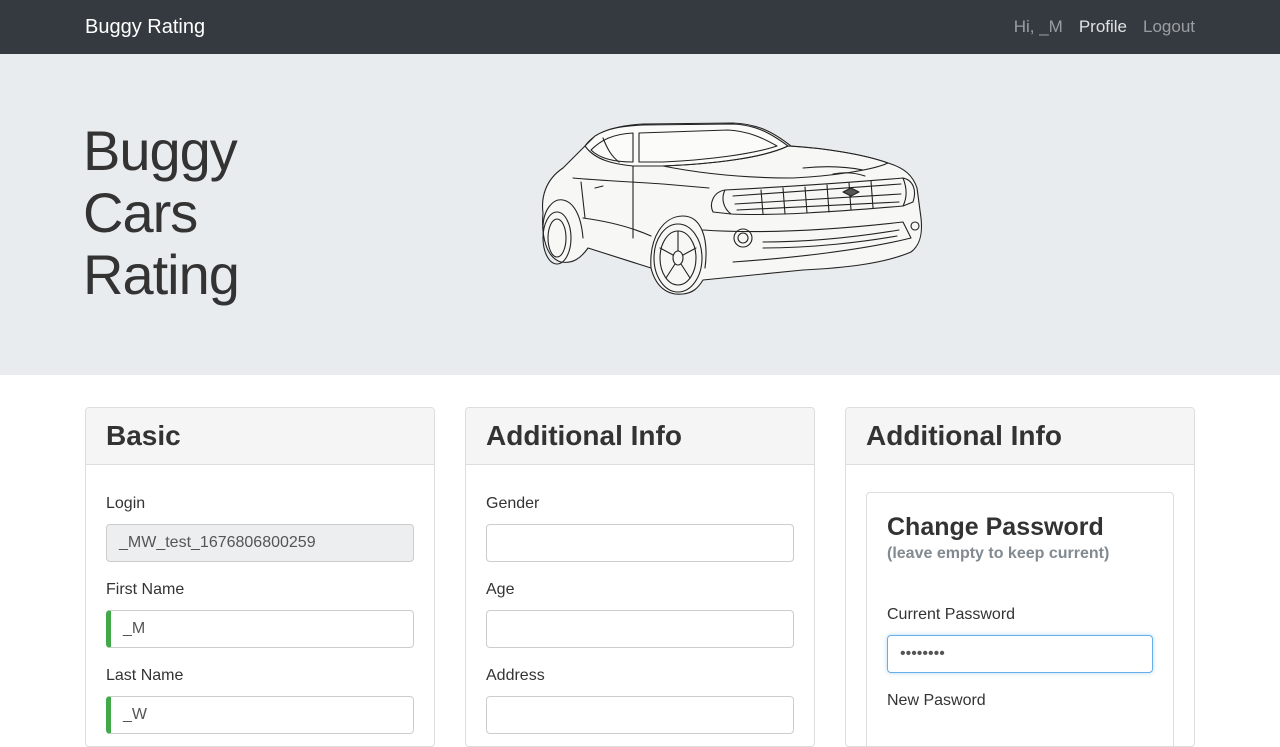  I want to click on basic-card-header: Basic, so click(260, 436).